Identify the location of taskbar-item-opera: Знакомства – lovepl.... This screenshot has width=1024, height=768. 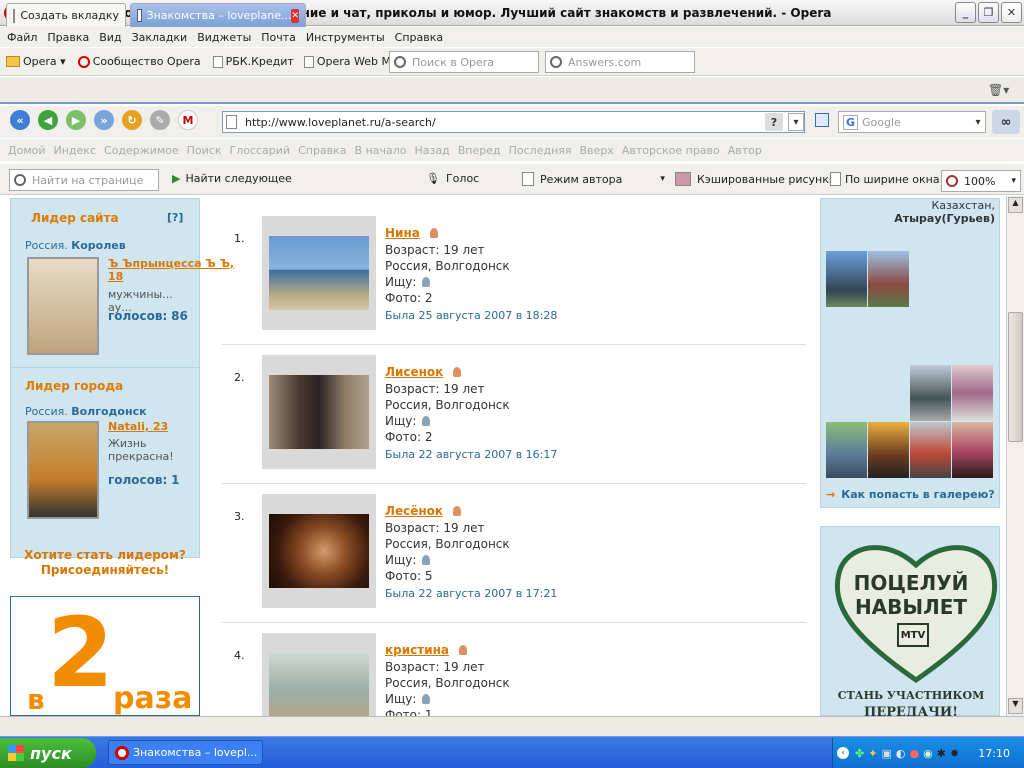
(185, 752).